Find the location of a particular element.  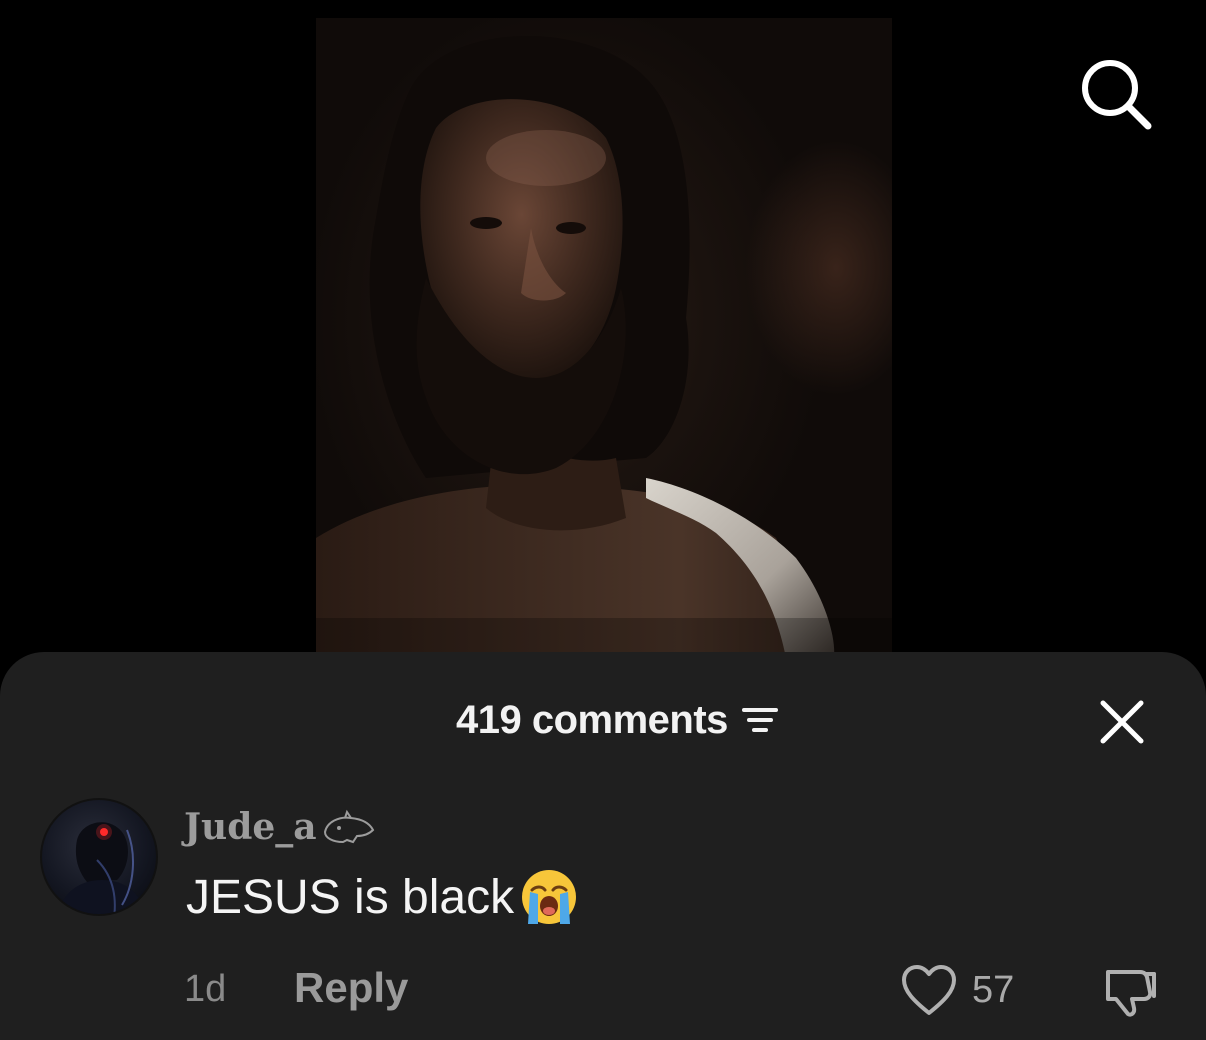

comments-sort-toggle: 419 comments is located at coordinates (618, 720).